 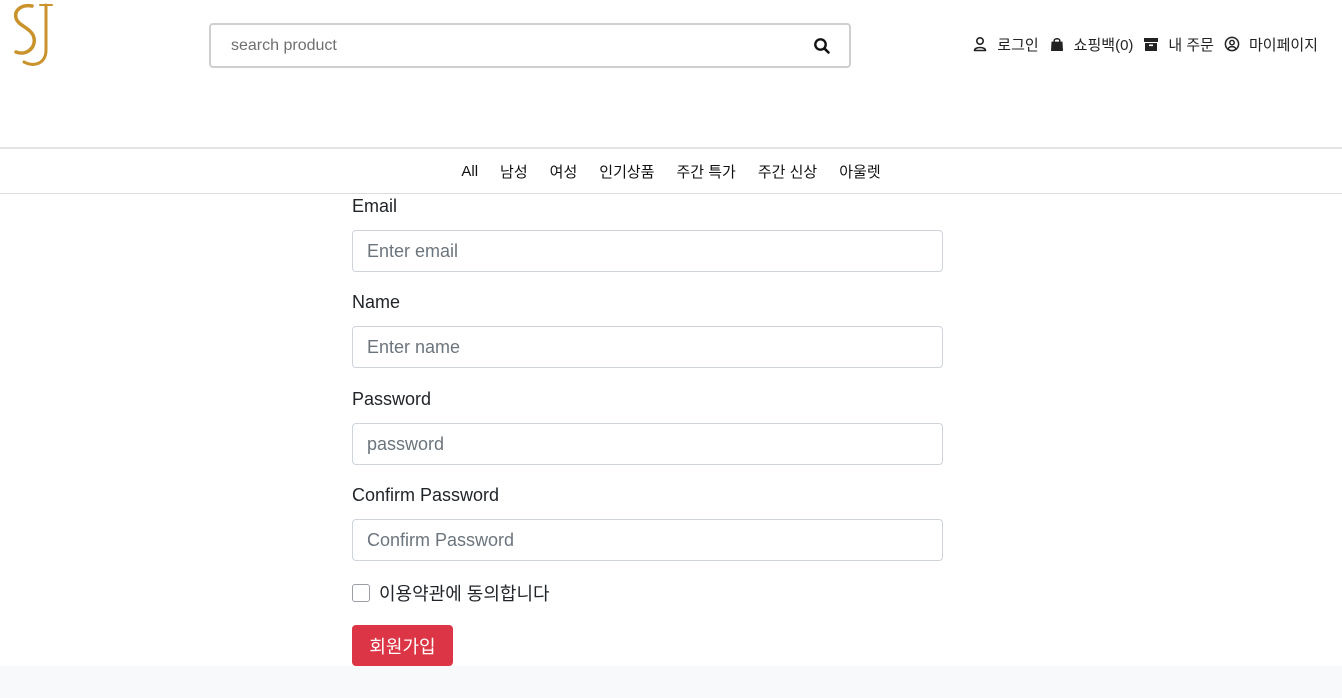 What do you see at coordinates (705, 171) in the screenshot?
I see `nav-item-weekly-deals: 주간 특가` at bounding box center [705, 171].